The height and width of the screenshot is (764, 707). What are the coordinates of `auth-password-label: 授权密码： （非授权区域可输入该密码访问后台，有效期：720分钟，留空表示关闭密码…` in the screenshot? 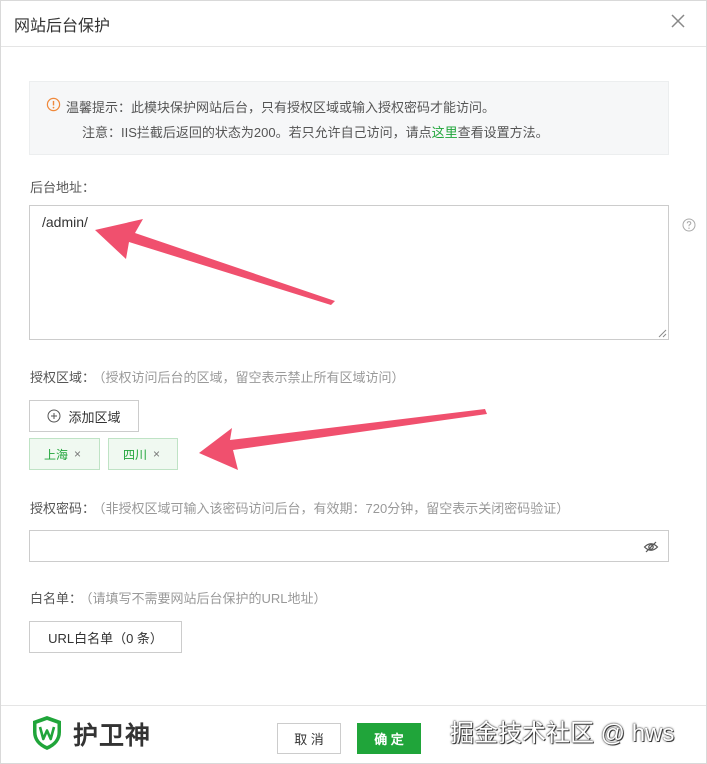 It's located at (299, 507).